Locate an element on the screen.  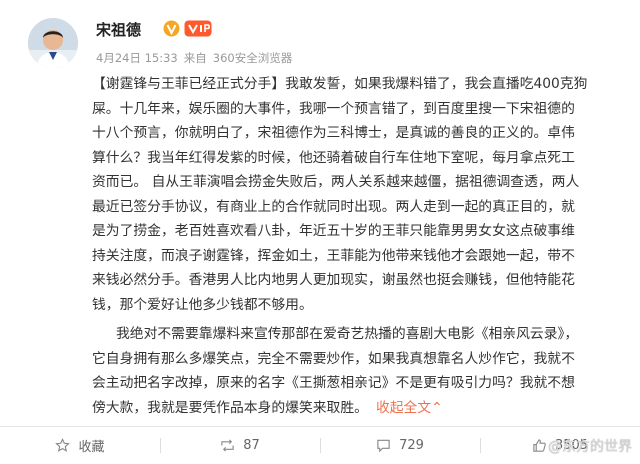
comment-button: 729 is located at coordinates (400, 445).